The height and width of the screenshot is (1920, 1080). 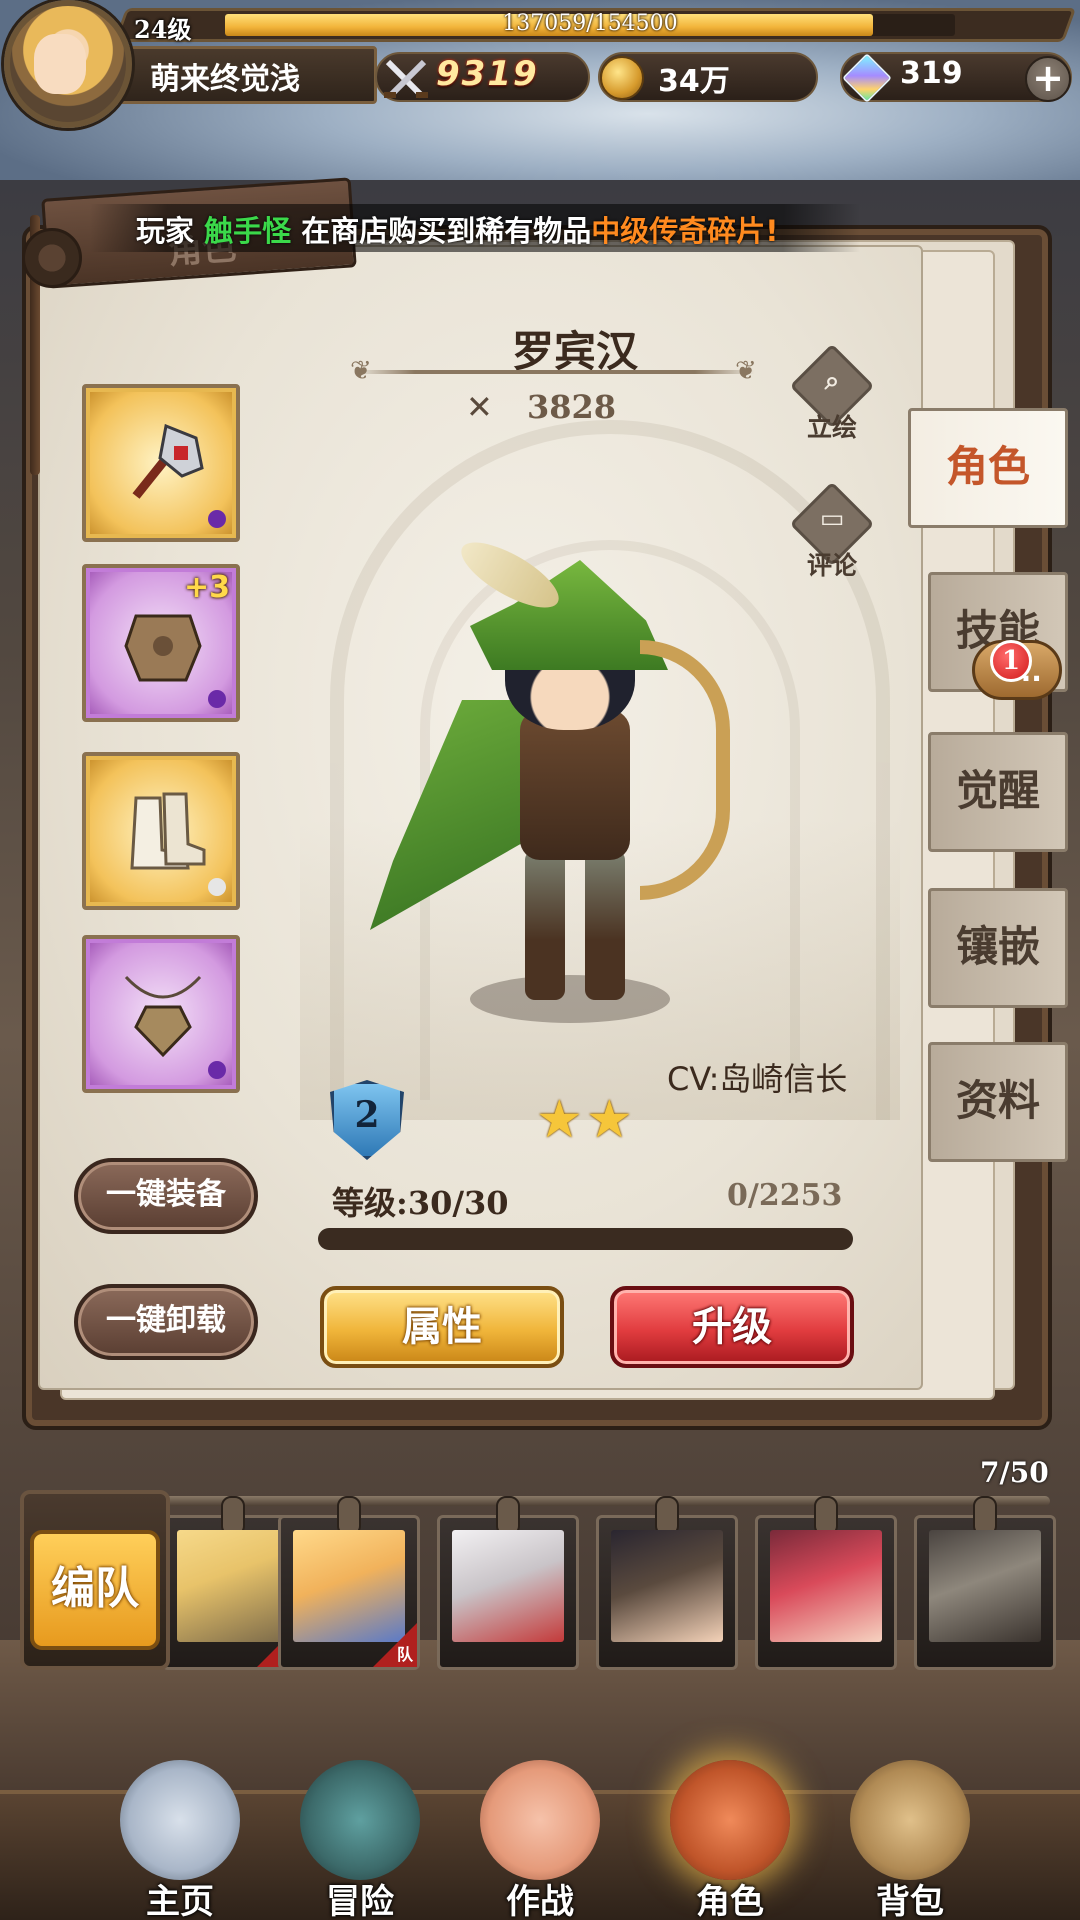 I want to click on gold-value: 34万, so click(x=694, y=81).